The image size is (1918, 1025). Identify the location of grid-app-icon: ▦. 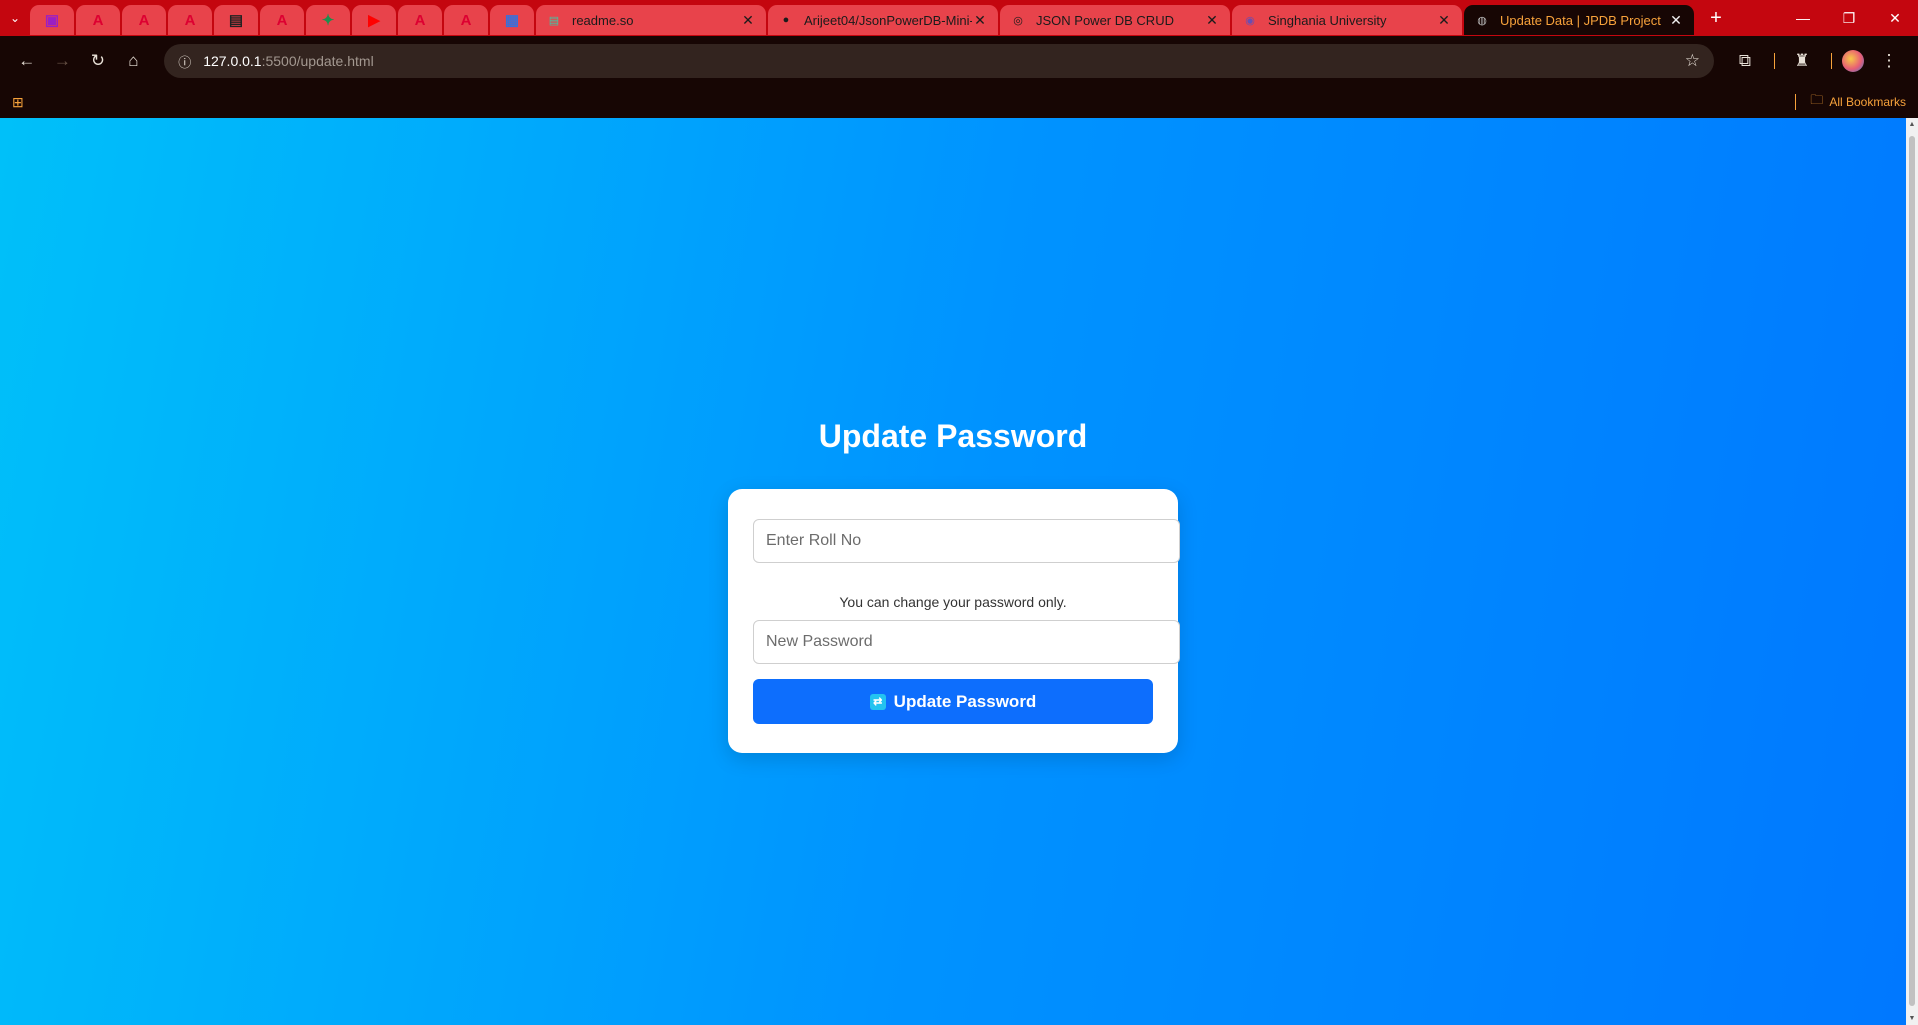
(512, 20).